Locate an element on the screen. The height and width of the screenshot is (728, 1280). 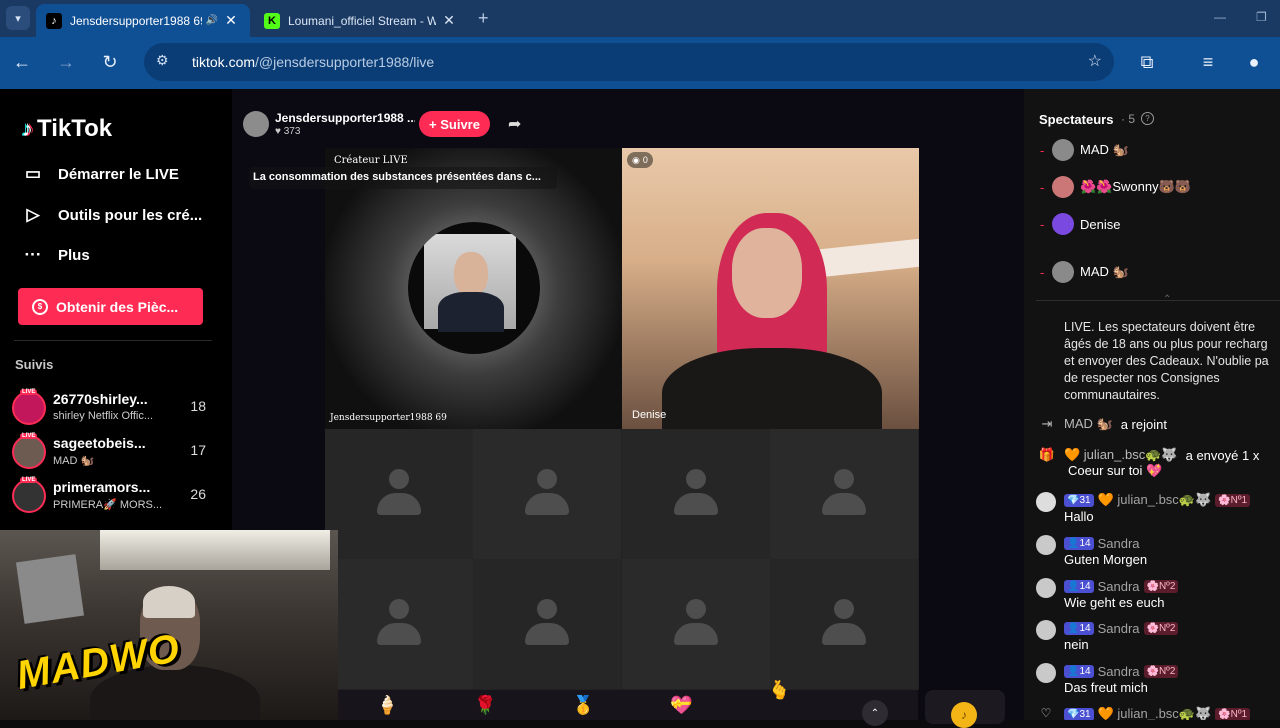
extensions-icon: ⧉ is located at coordinates (1147, 62).